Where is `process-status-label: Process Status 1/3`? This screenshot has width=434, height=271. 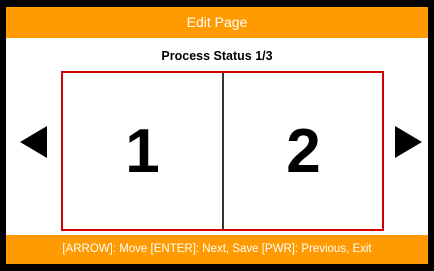 process-status-label: Process Status 1/3 is located at coordinates (217, 56).